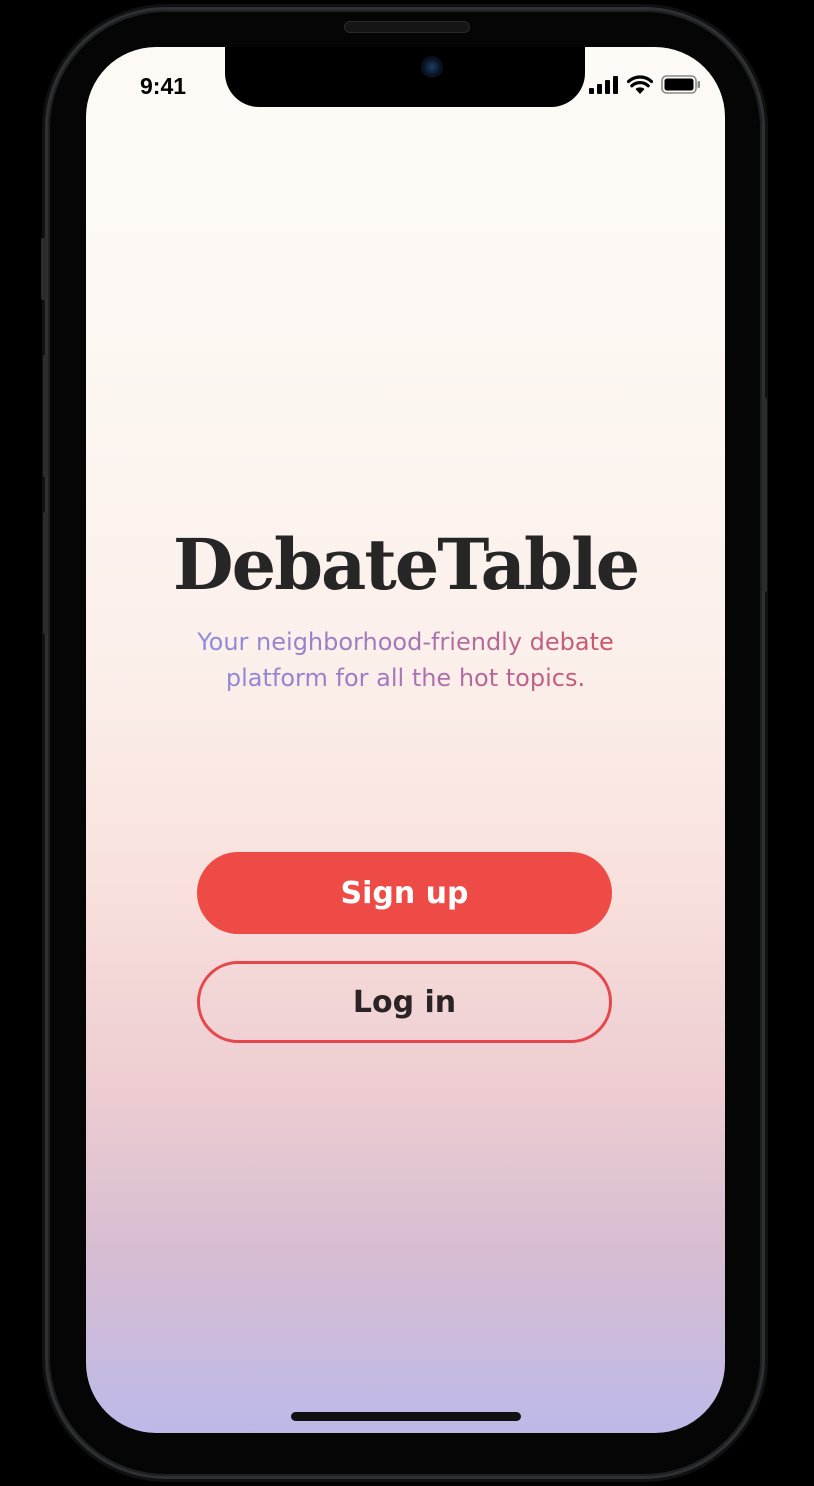  I want to click on app-title: DebateTable, so click(406, 564).